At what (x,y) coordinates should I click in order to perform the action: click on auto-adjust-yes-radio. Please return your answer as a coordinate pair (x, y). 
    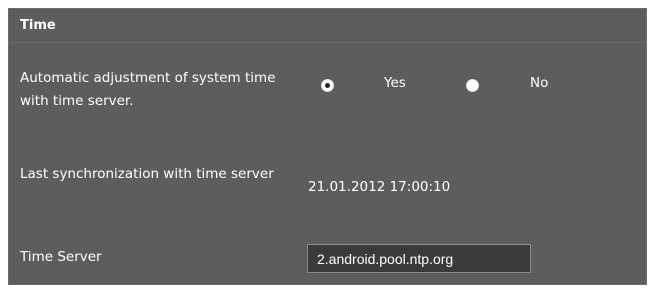
    Looking at the image, I should click on (327, 85).